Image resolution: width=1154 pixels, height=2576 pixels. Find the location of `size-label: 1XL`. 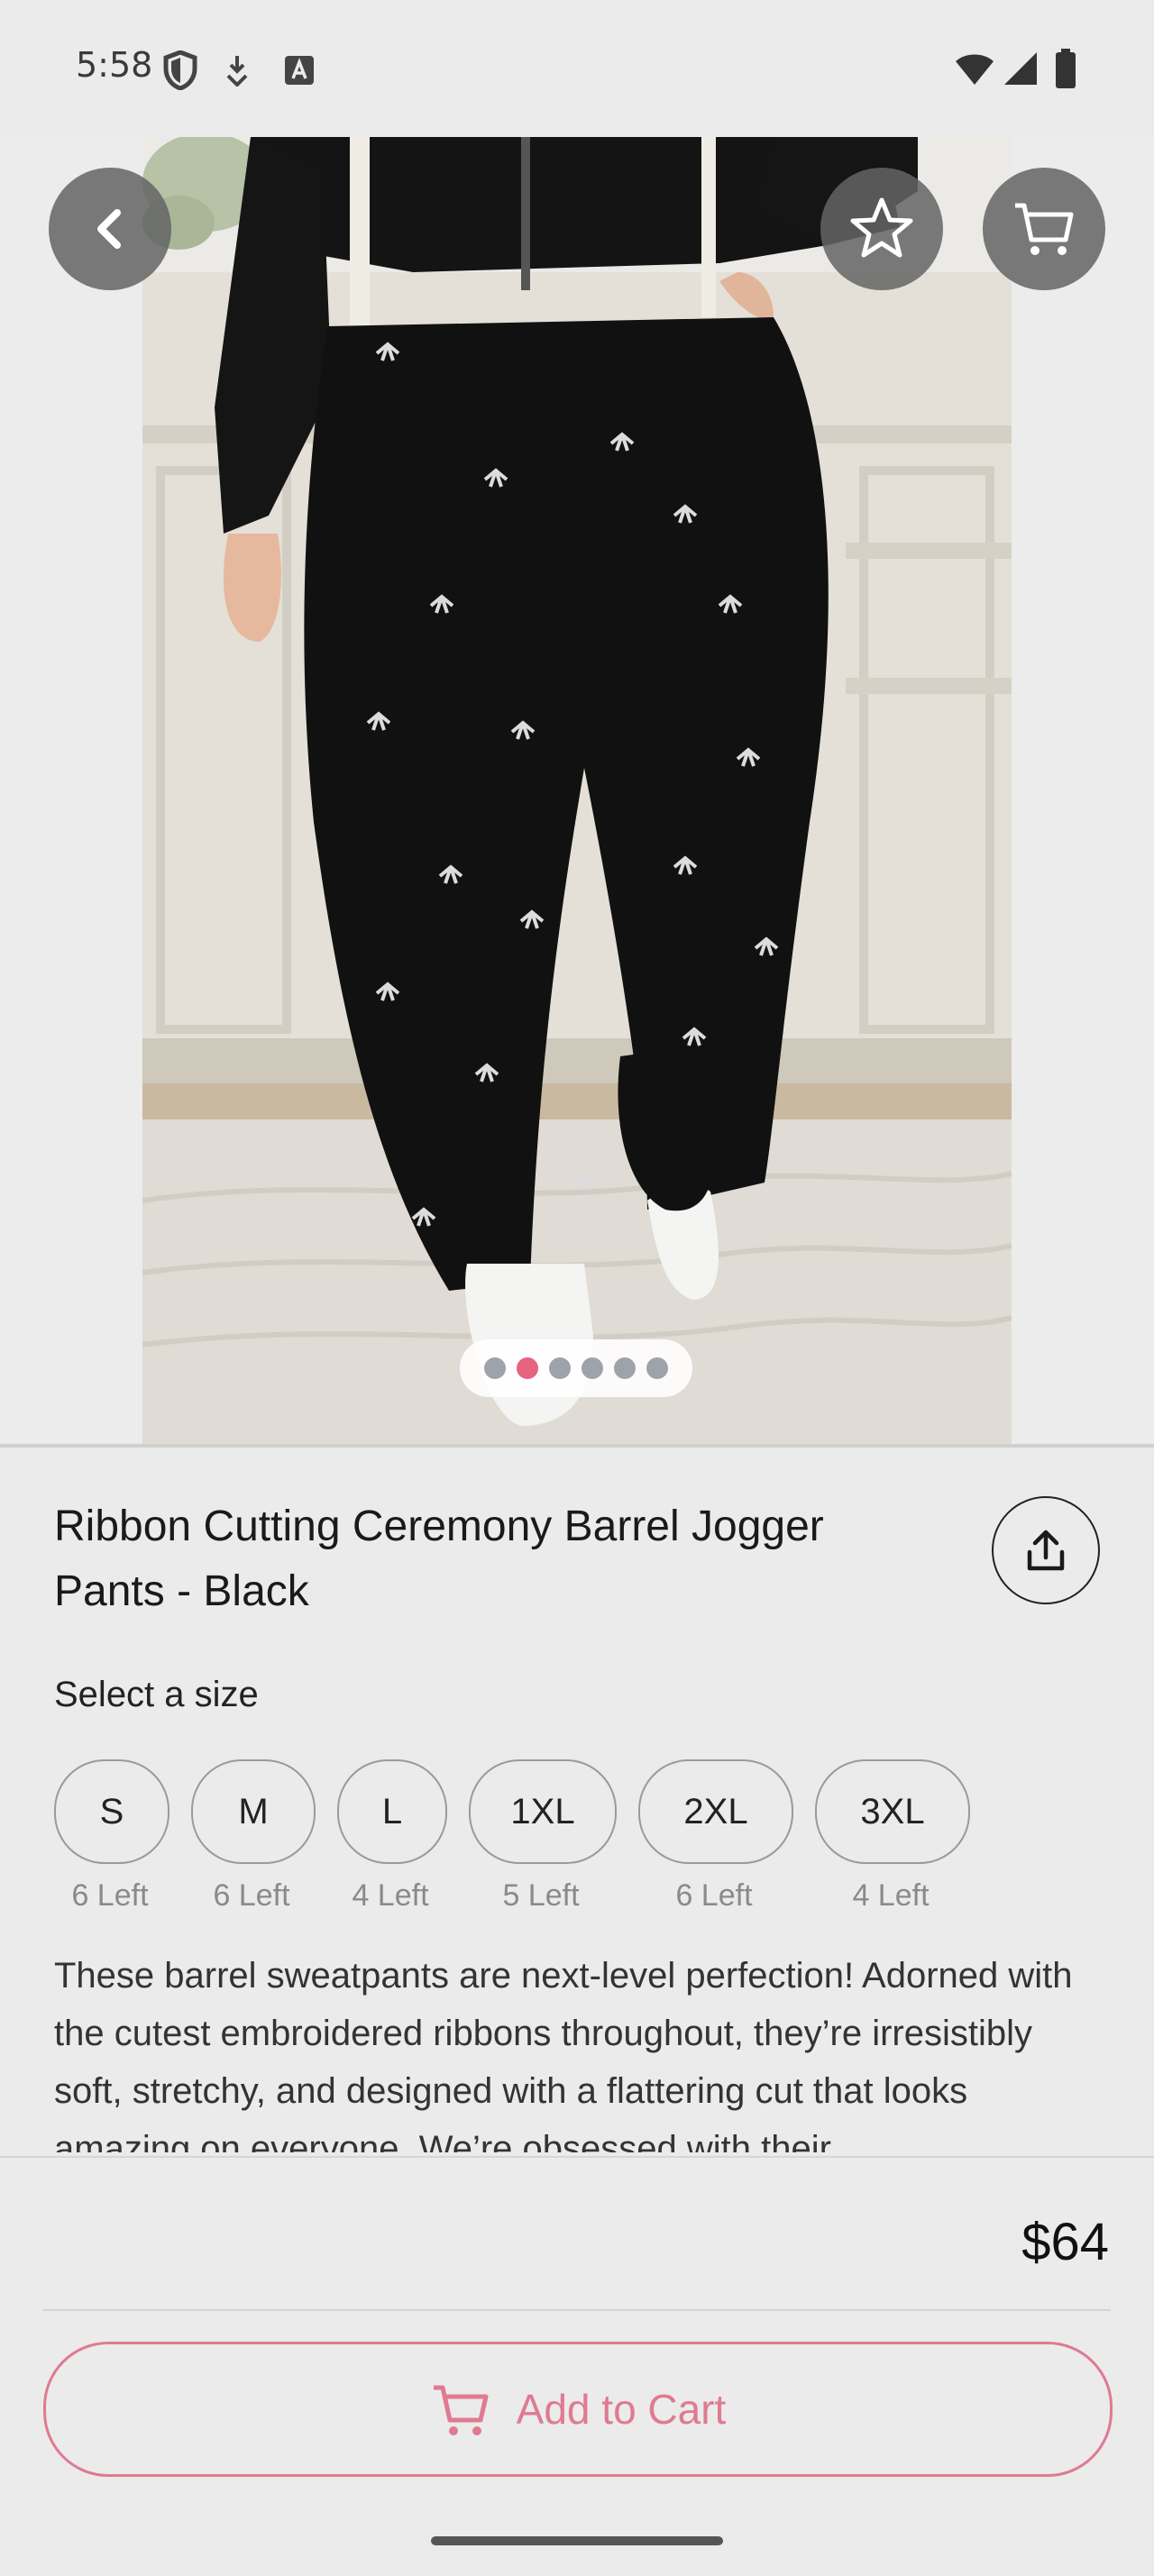

size-label: 1XL is located at coordinates (542, 1811).